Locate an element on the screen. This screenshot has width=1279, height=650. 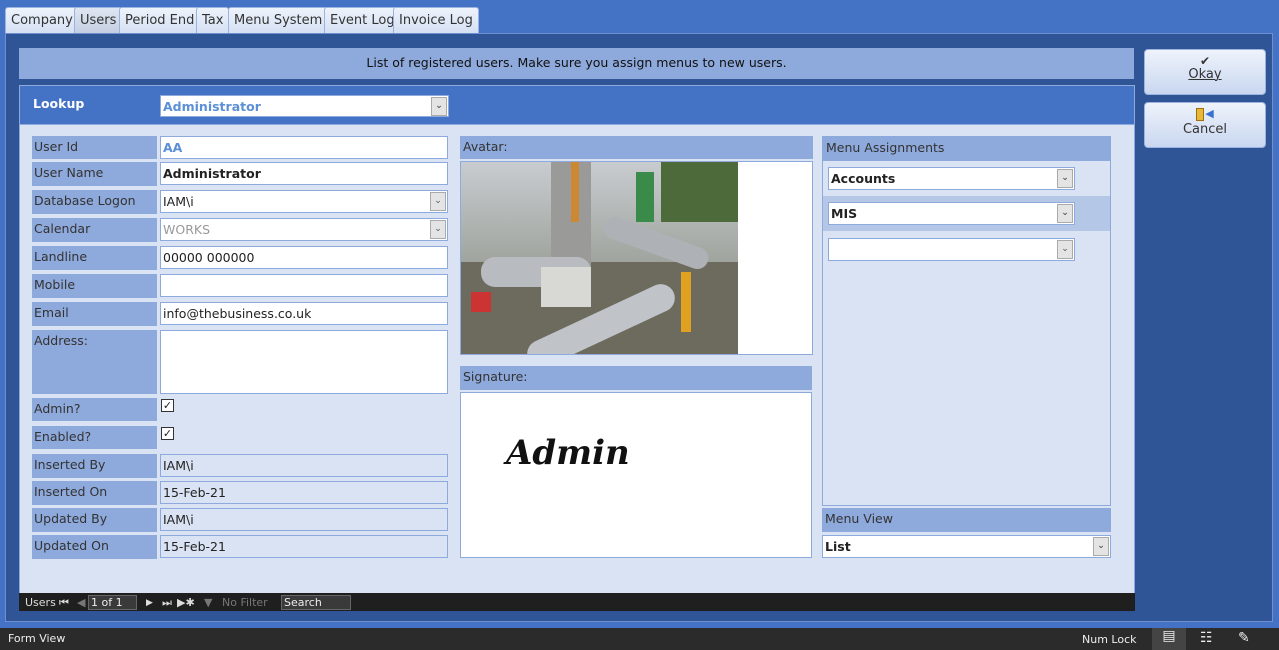
tab-period-end: Period End is located at coordinates (160, 20).